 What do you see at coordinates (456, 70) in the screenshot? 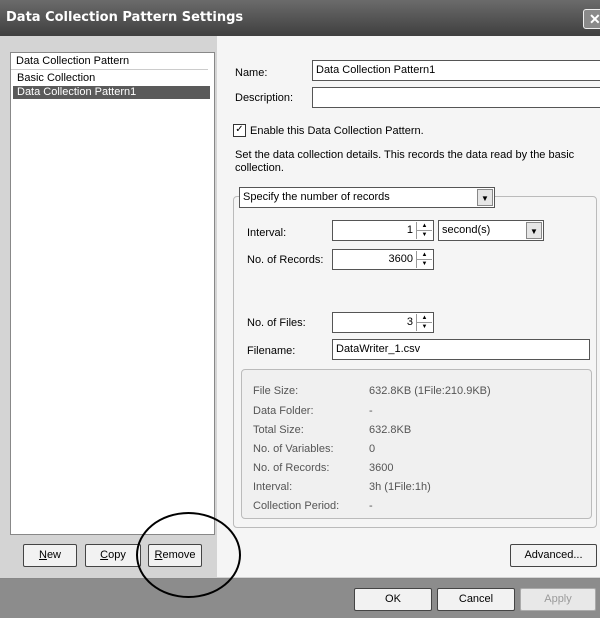
I see `name-field: Data Collection Pattern1` at bounding box center [456, 70].